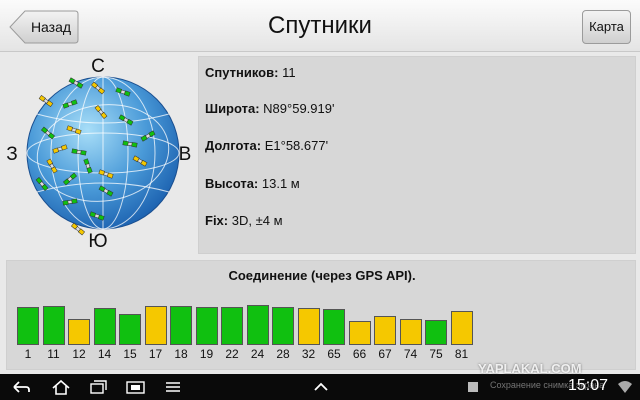 The height and width of the screenshot is (400, 640). I want to click on page-title: Спутники, so click(320, 25).